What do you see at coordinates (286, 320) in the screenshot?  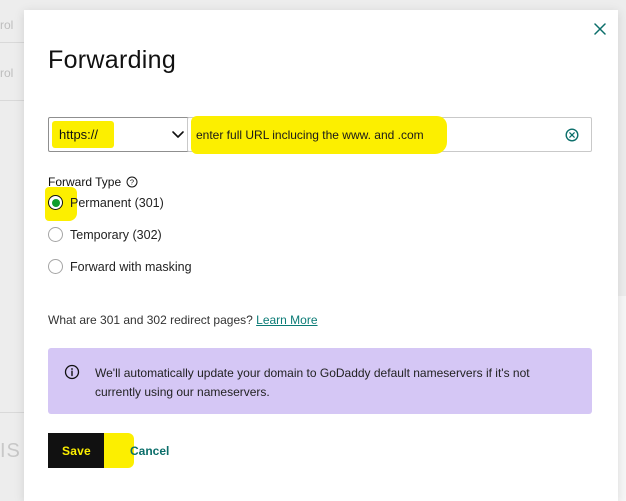 I see `learn-more-link: Learn More` at bounding box center [286, 320].